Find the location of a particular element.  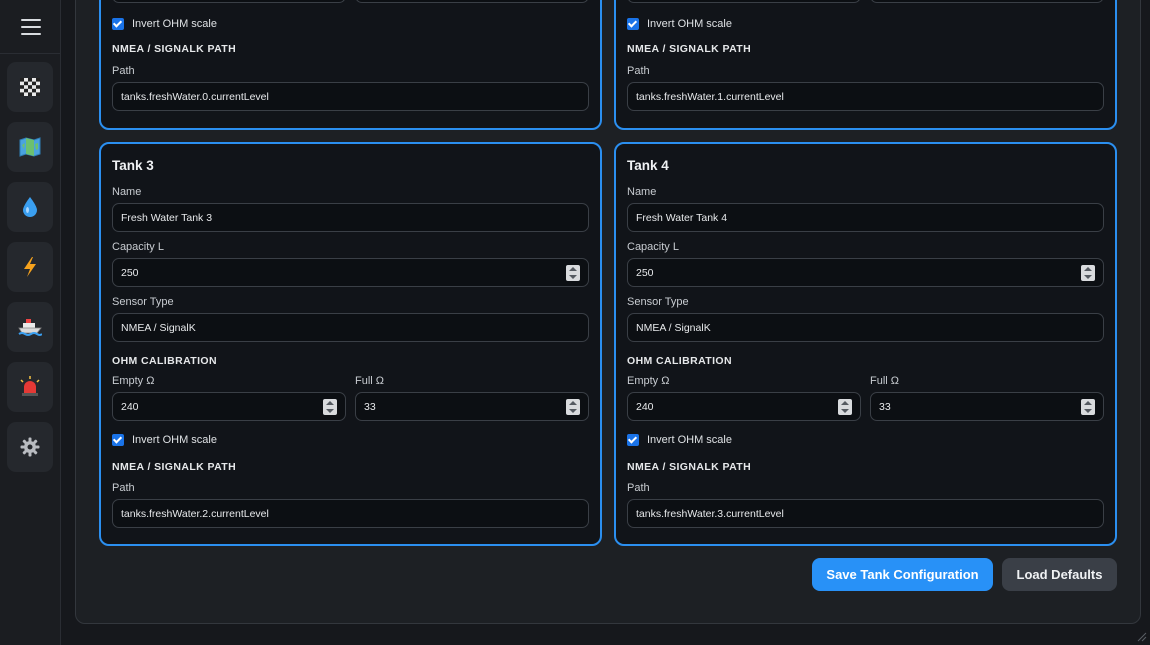

path-input: tanks.freshWater.0.currentLevel is located at coordinates (350, 96).